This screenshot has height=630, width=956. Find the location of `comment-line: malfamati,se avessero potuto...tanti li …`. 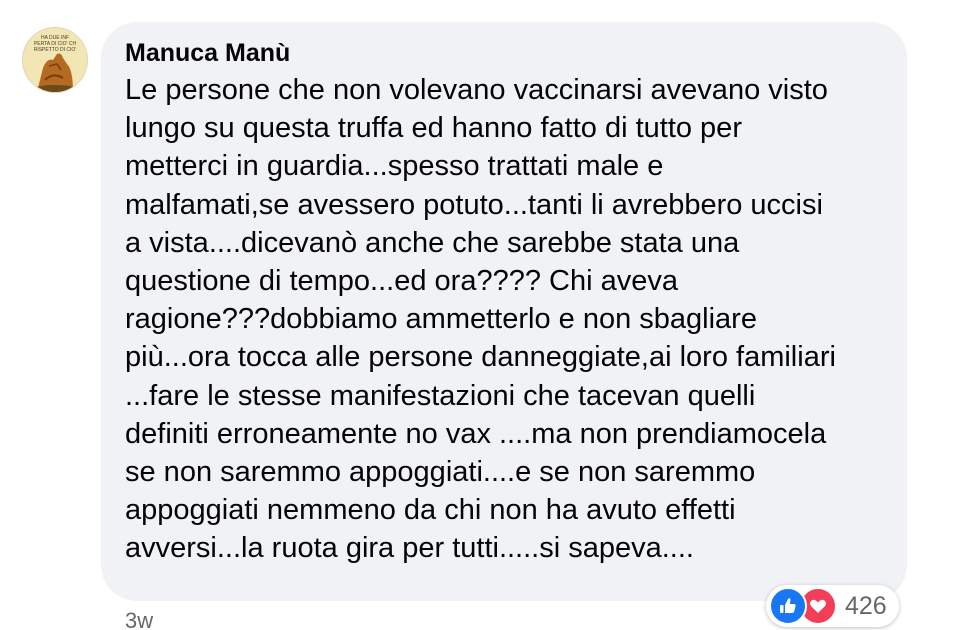

comment-line: malfamati,se avessero potuto...tanti li … is located at coordinates (474, 204).